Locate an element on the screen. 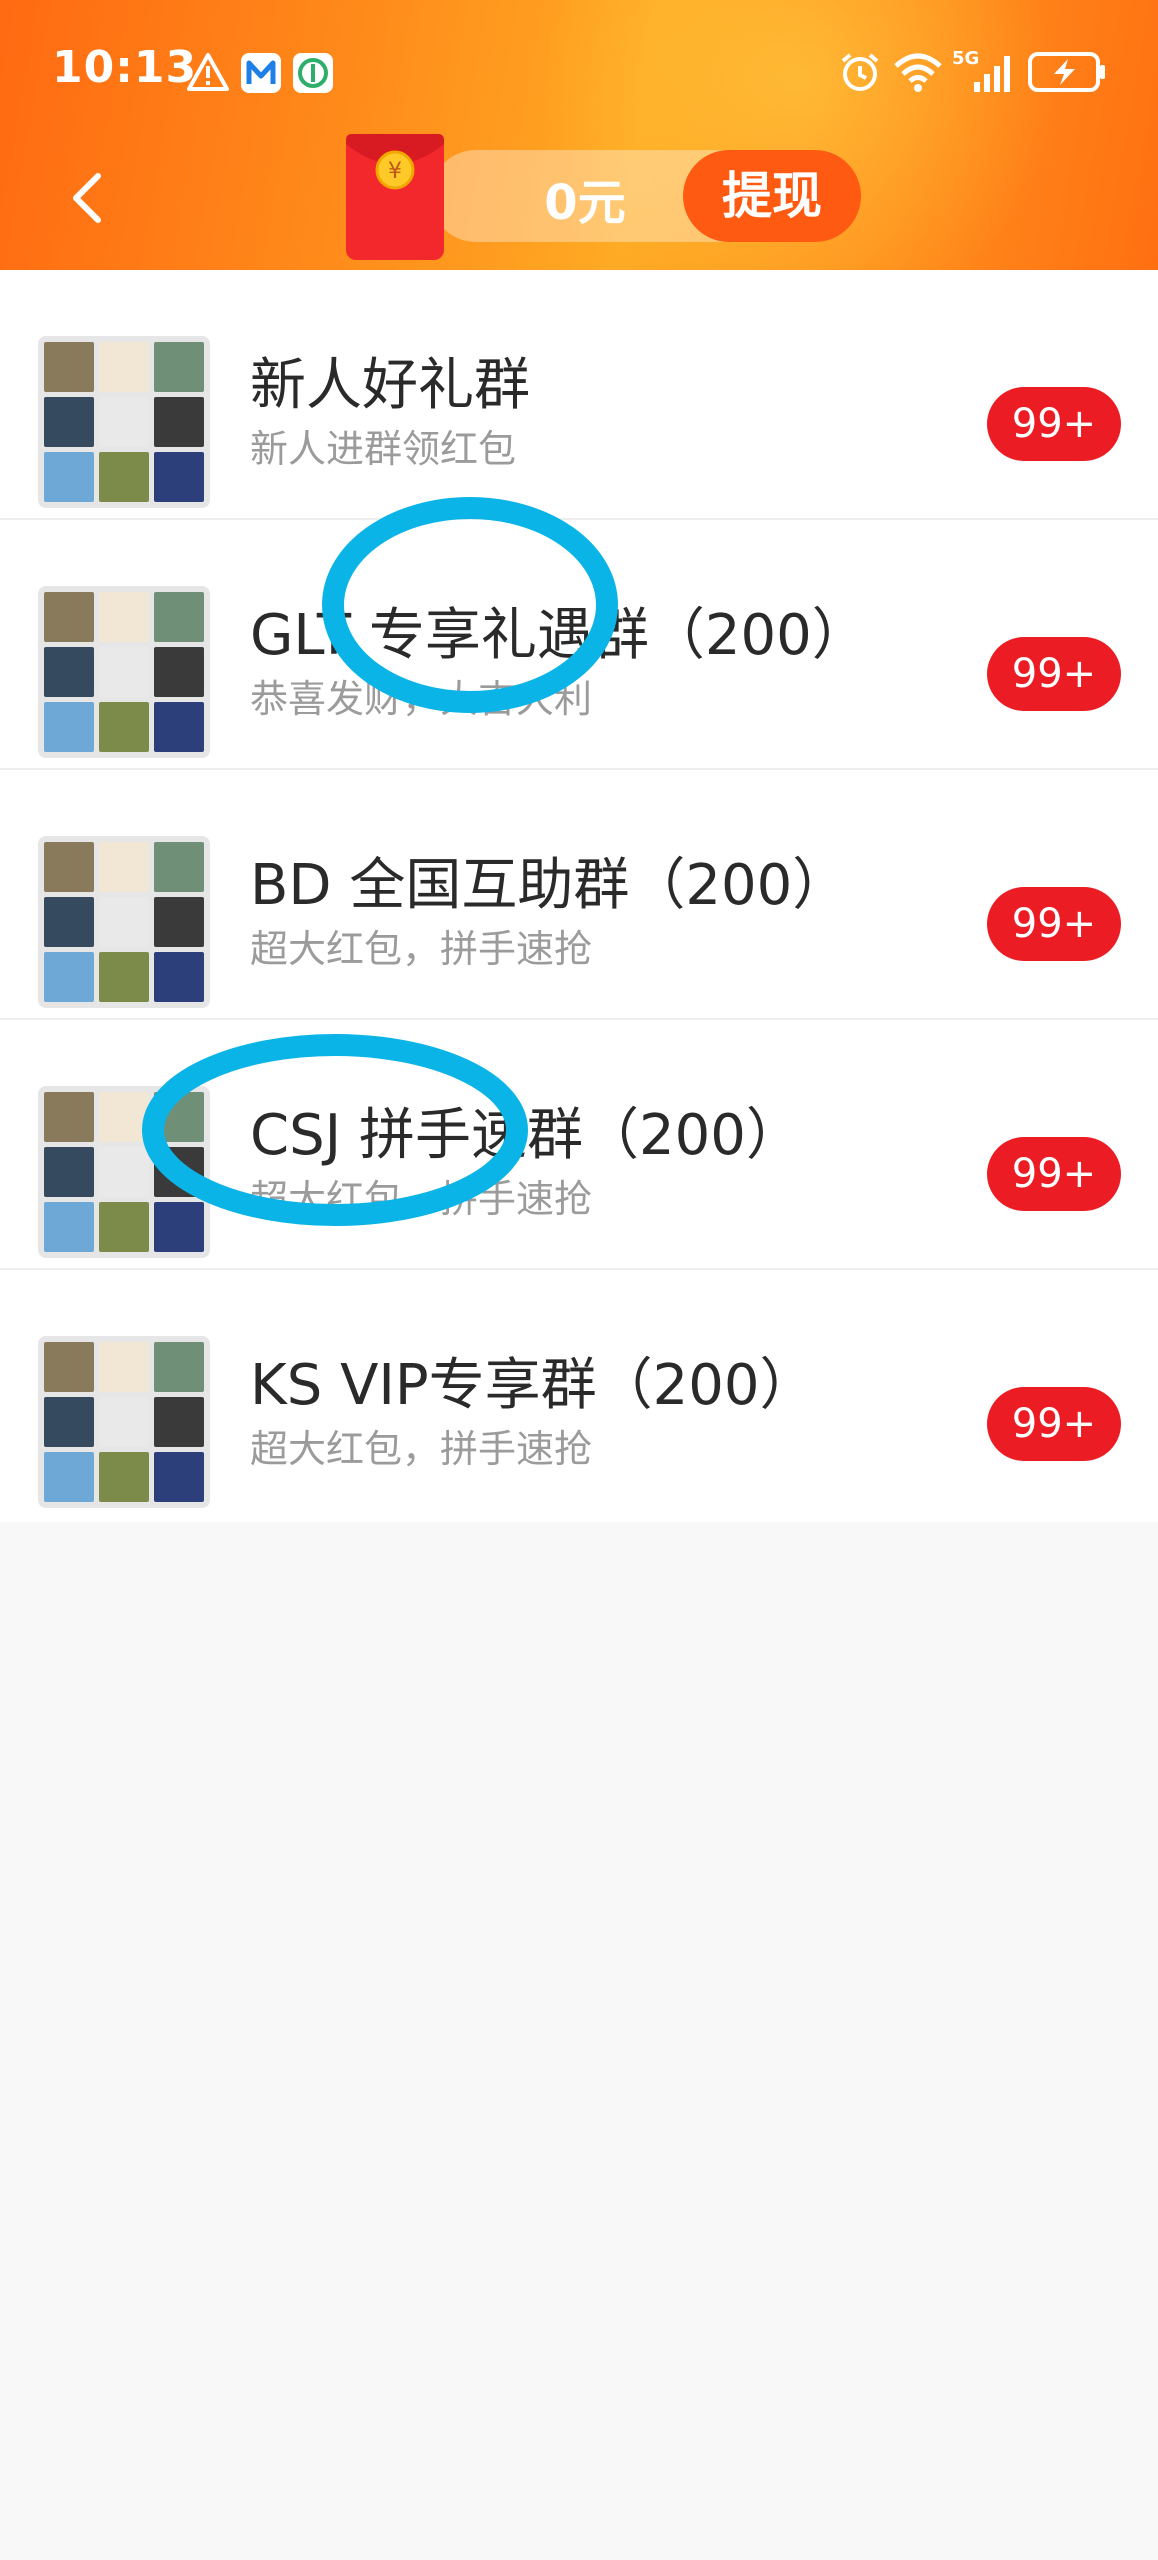  group-subtitle: 新人进群领红包 is located at coordinates (383, 449).